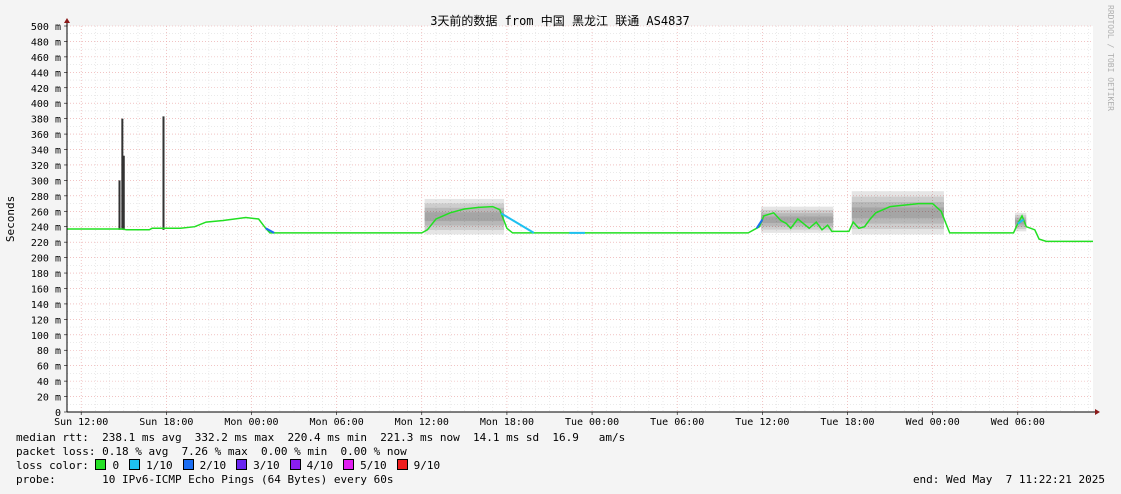 The width and height of the screenshot is (1121, 494). What do you see at coordinates (1110, 58) in the screenshot?
I see `rrdtool-watermark: RRDTOOL / TOBI OETIKER` at bounding box center [1110, 58].